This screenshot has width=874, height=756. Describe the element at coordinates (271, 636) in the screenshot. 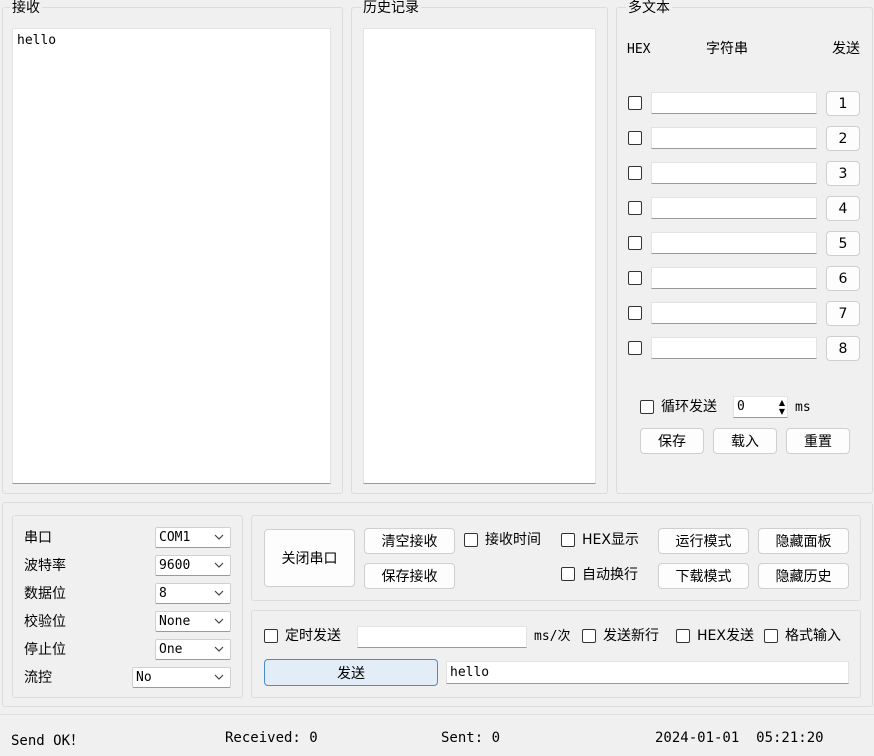

I see `timed-send-checkbox` at that location.